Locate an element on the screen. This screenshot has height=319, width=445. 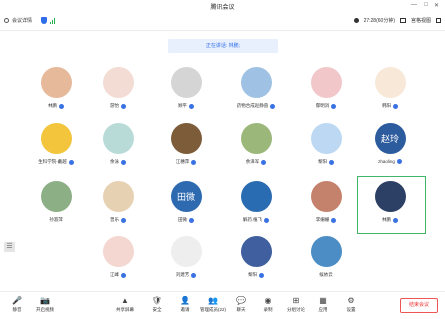
maximize-button: □ is located at coordinates (426, 5).